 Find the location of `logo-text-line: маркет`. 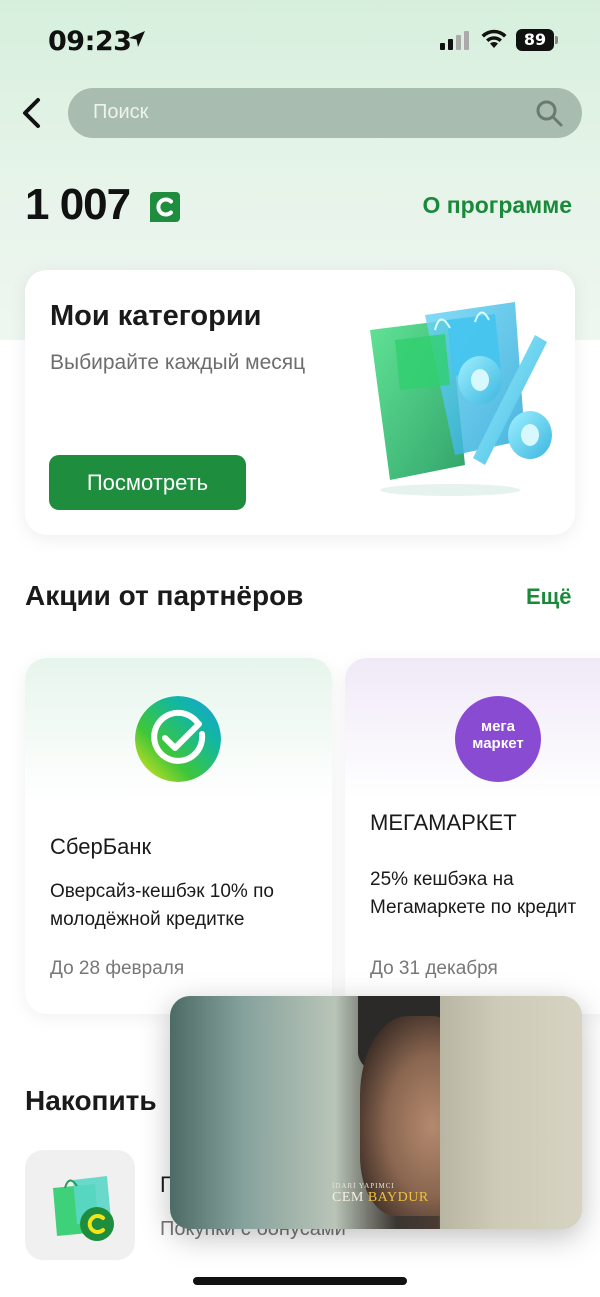

logo-text-line: маркет is located at coordinates (498, 743).